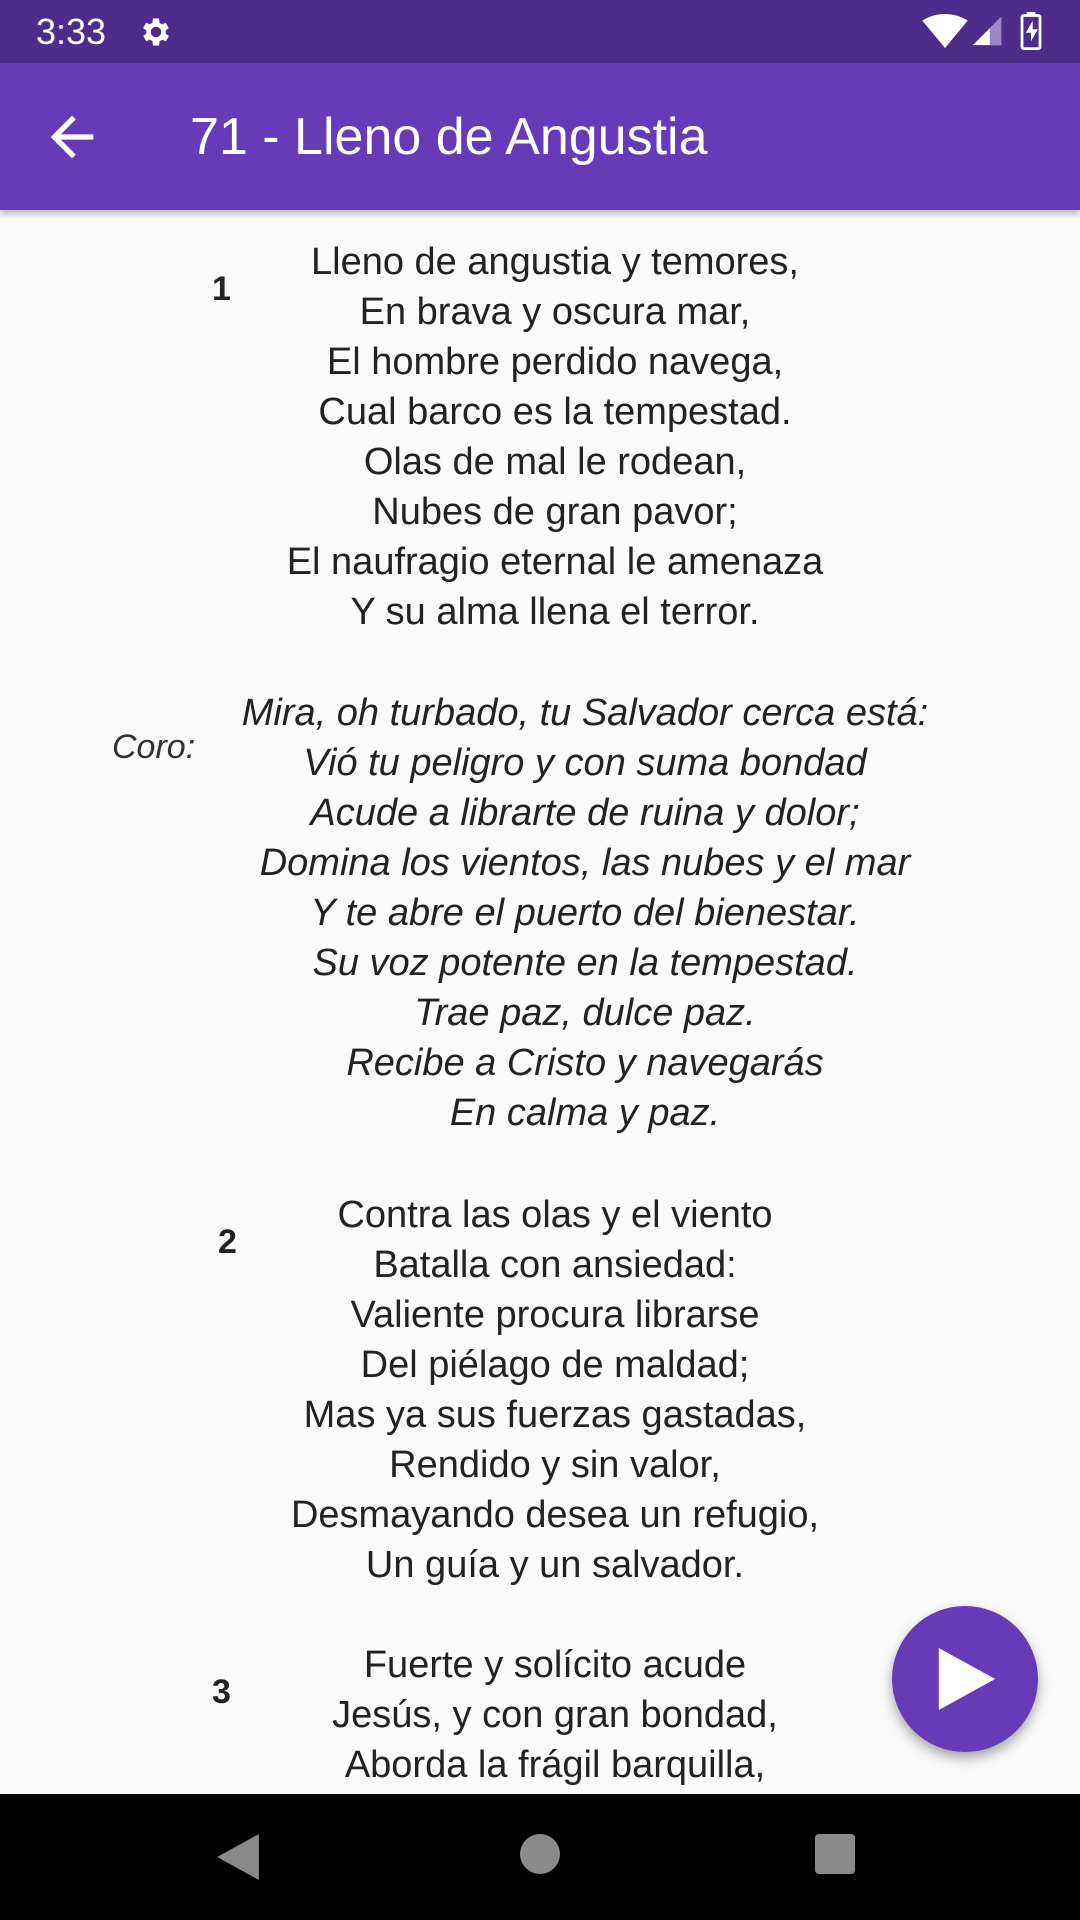 The image size is (1080, 1920). I want to click on lyric-line: En brava y oscura mar,, so click(555, 312).